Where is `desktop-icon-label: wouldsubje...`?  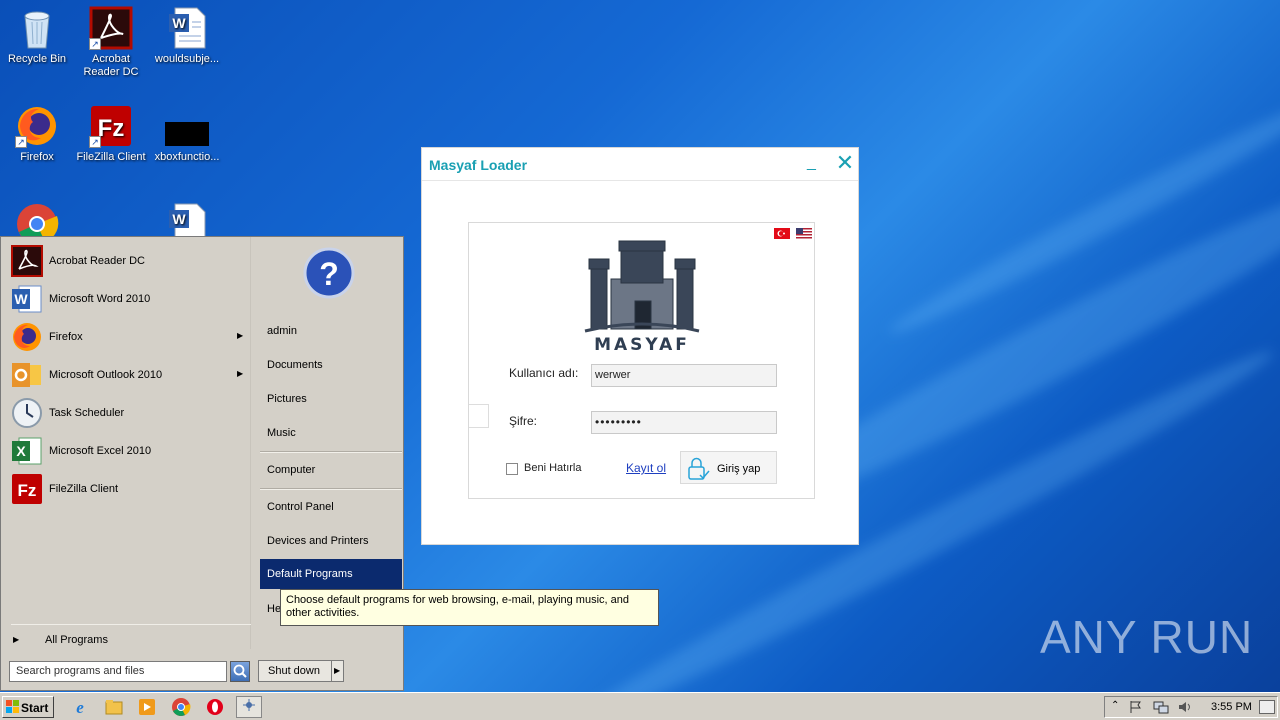
desktop-icon-label: wouldsubje... is located at coordinates (187, 59).